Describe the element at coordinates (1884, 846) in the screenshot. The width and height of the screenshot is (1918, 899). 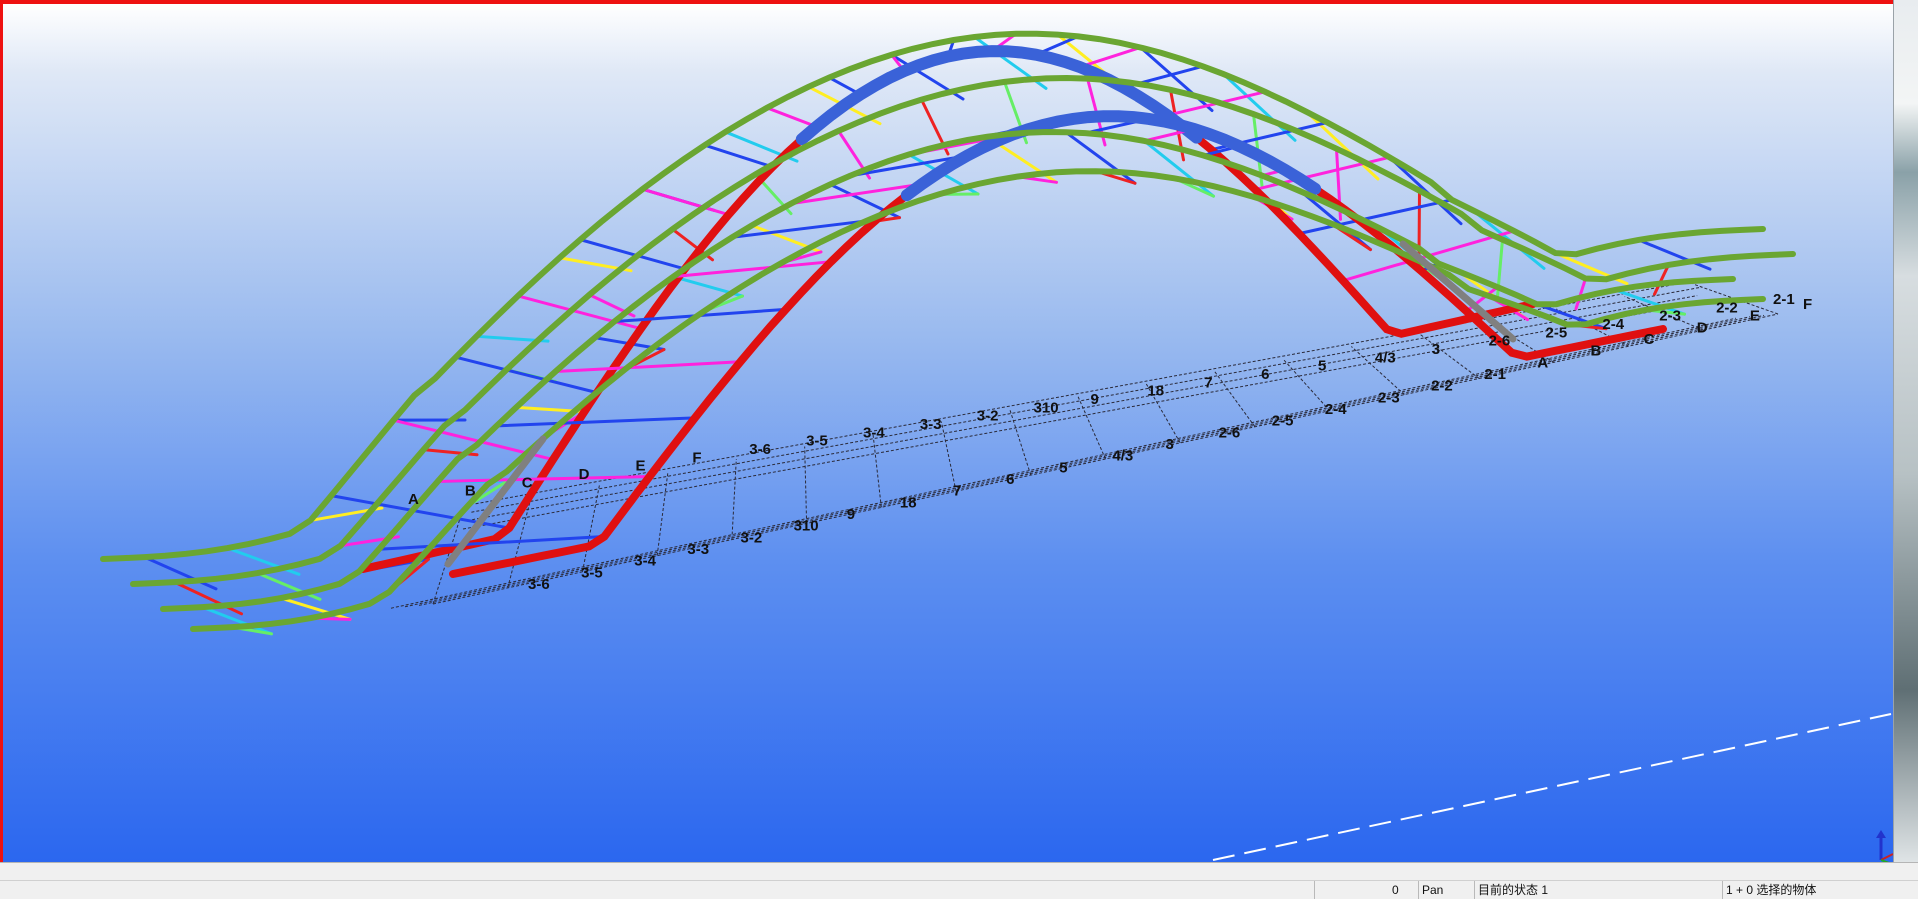
I see `coordinate-axis-icon` at that location.